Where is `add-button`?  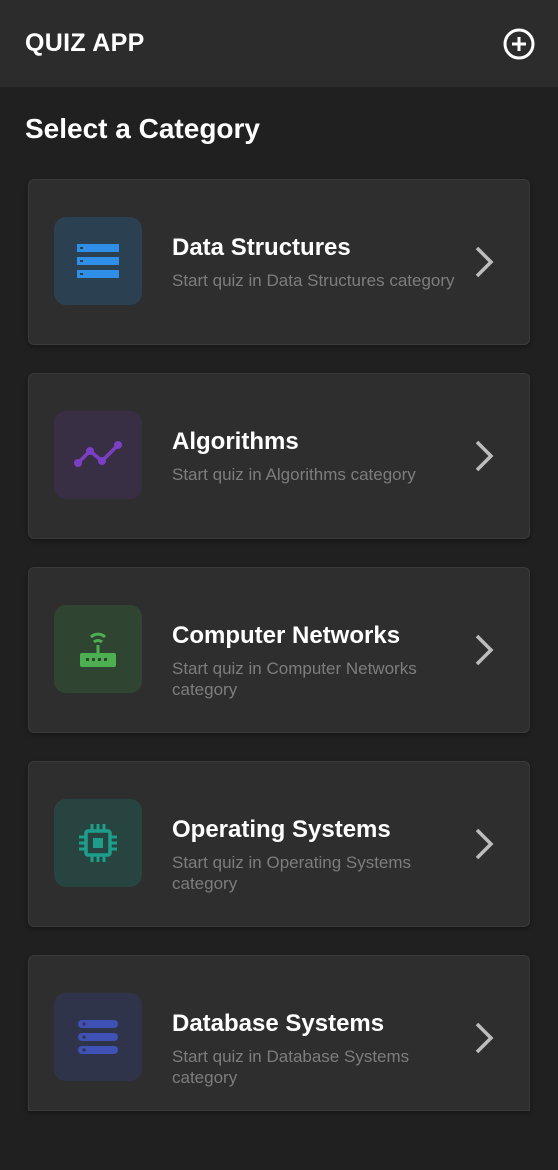 add-button is located at coordinates (519, 44).